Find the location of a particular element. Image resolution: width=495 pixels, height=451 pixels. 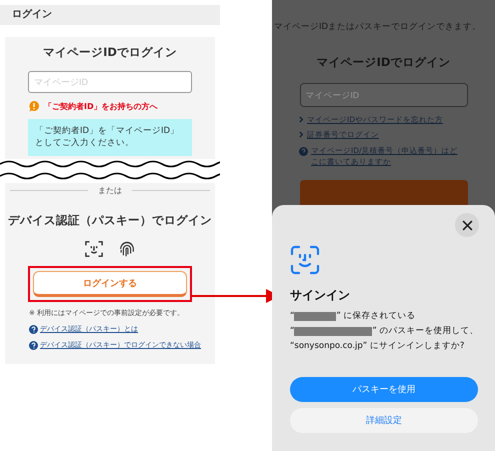

login-button: ログインする is located at coordinates (110, 284).